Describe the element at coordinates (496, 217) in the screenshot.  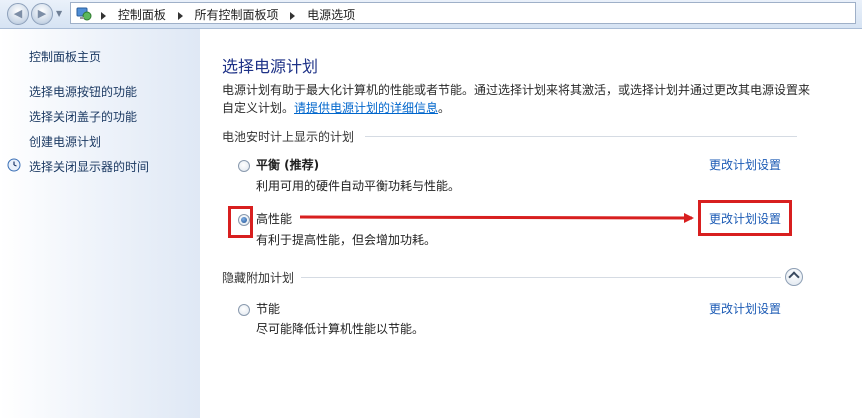
I see `annotation-arrow-icon` at that location.